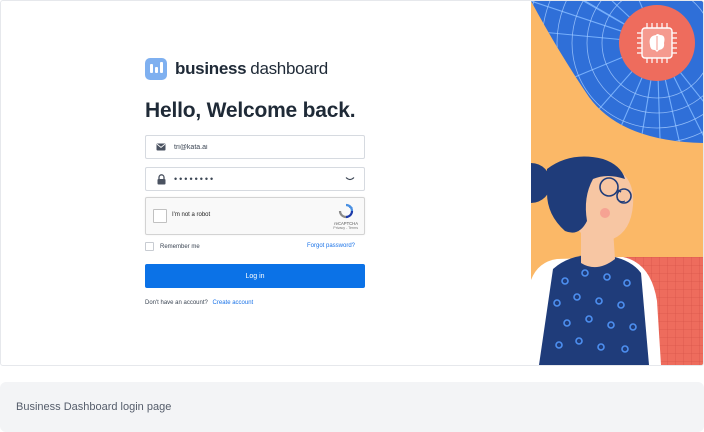 The height and width of the screenshot is (432, 704). What do you see at coordinates (350, 179) in the screenshot?
I see `eye-closed-icon` at bounding box center [350, 179].